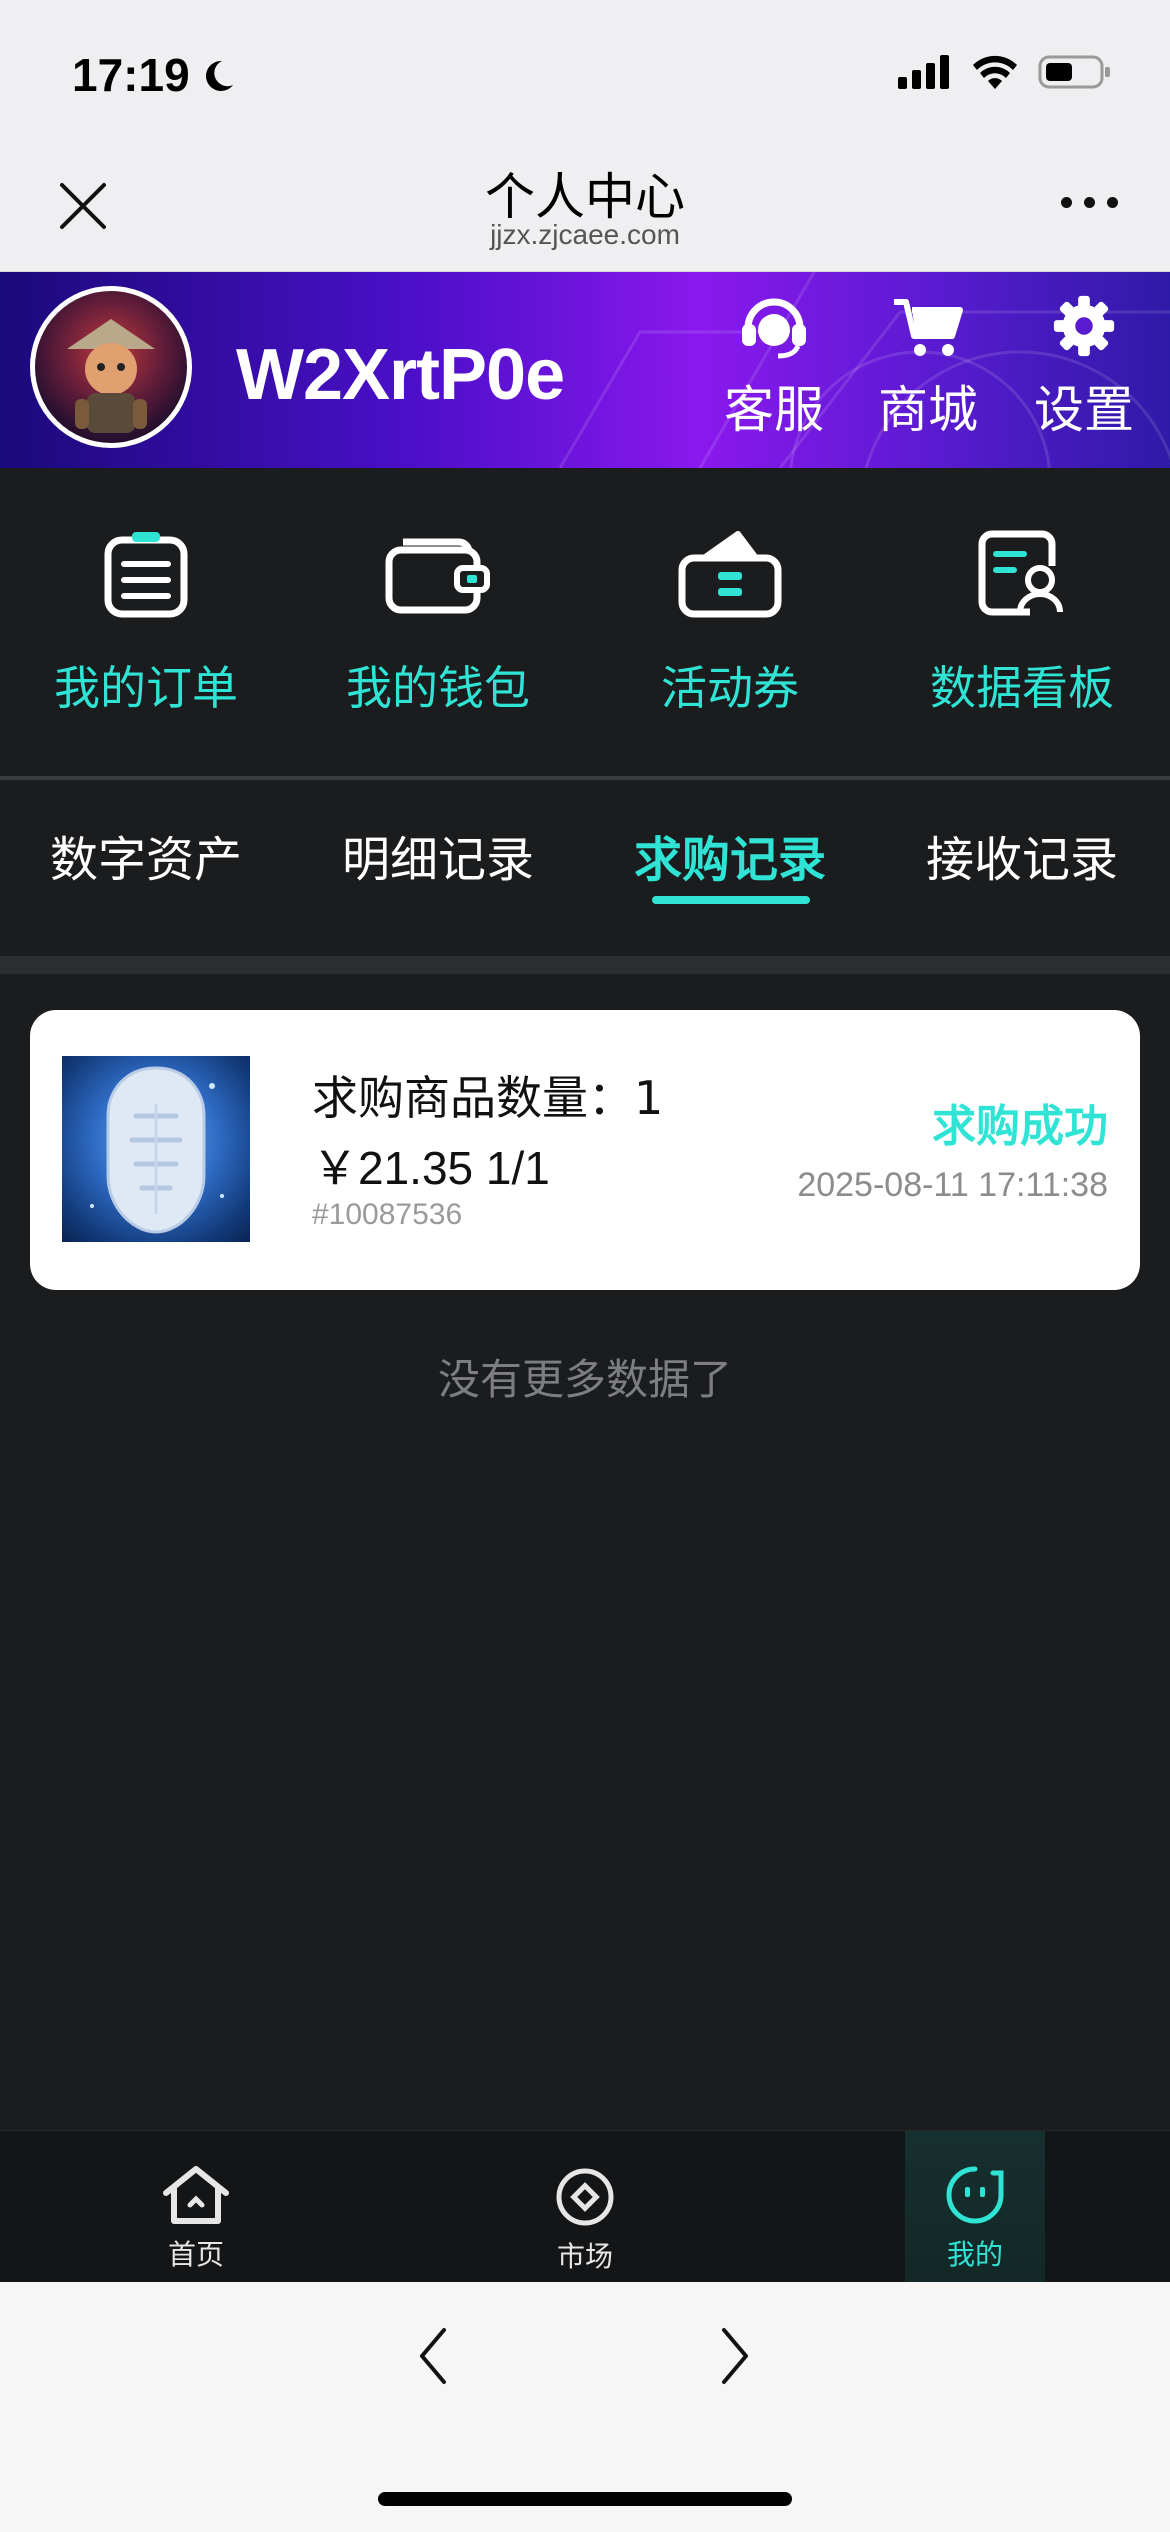  What do you see at coordinates (585, 67) in the screenshot?
I see `status-bar: 17:19` at bounding box center [585, 67].